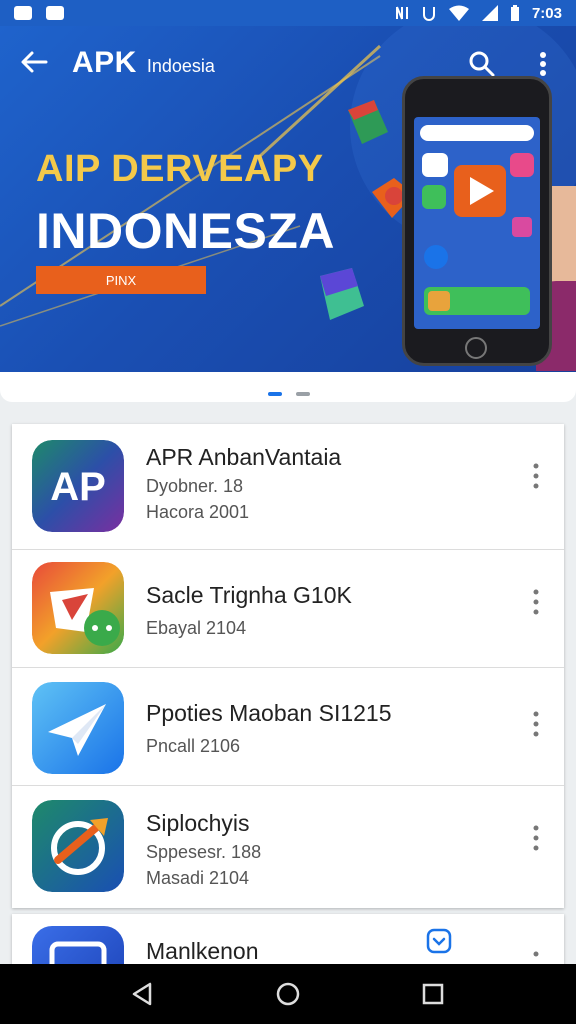  Describe the element at coordinates (23, 13) in the screenshot. I see `notification-icon` at that location.